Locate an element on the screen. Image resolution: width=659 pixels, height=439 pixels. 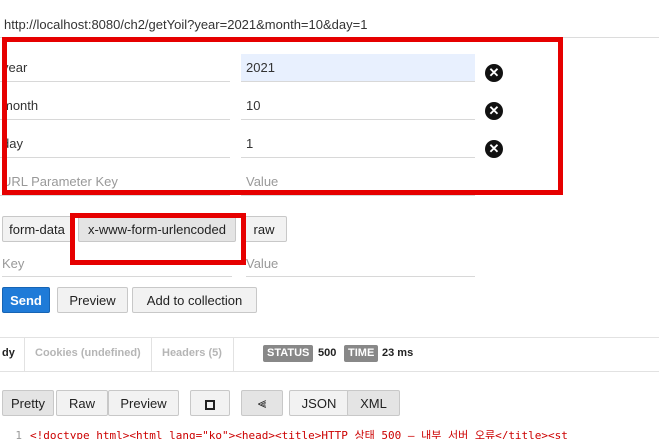
preview-button: Preview is located at coordinates (92, 300).